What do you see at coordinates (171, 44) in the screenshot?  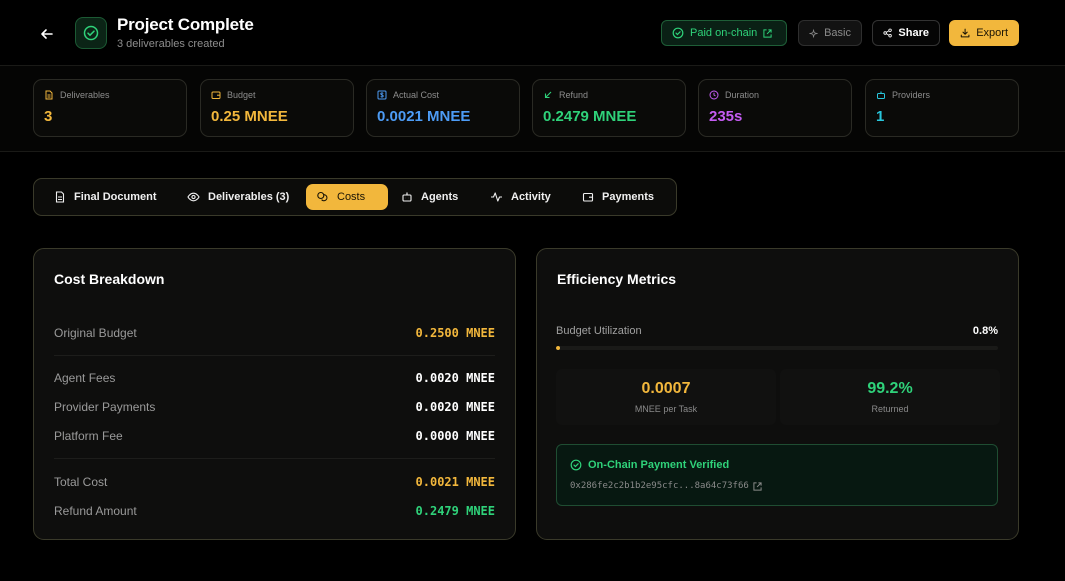 I see `page-subtitle: 3 deliverables created` at bounding box center [171, 44].